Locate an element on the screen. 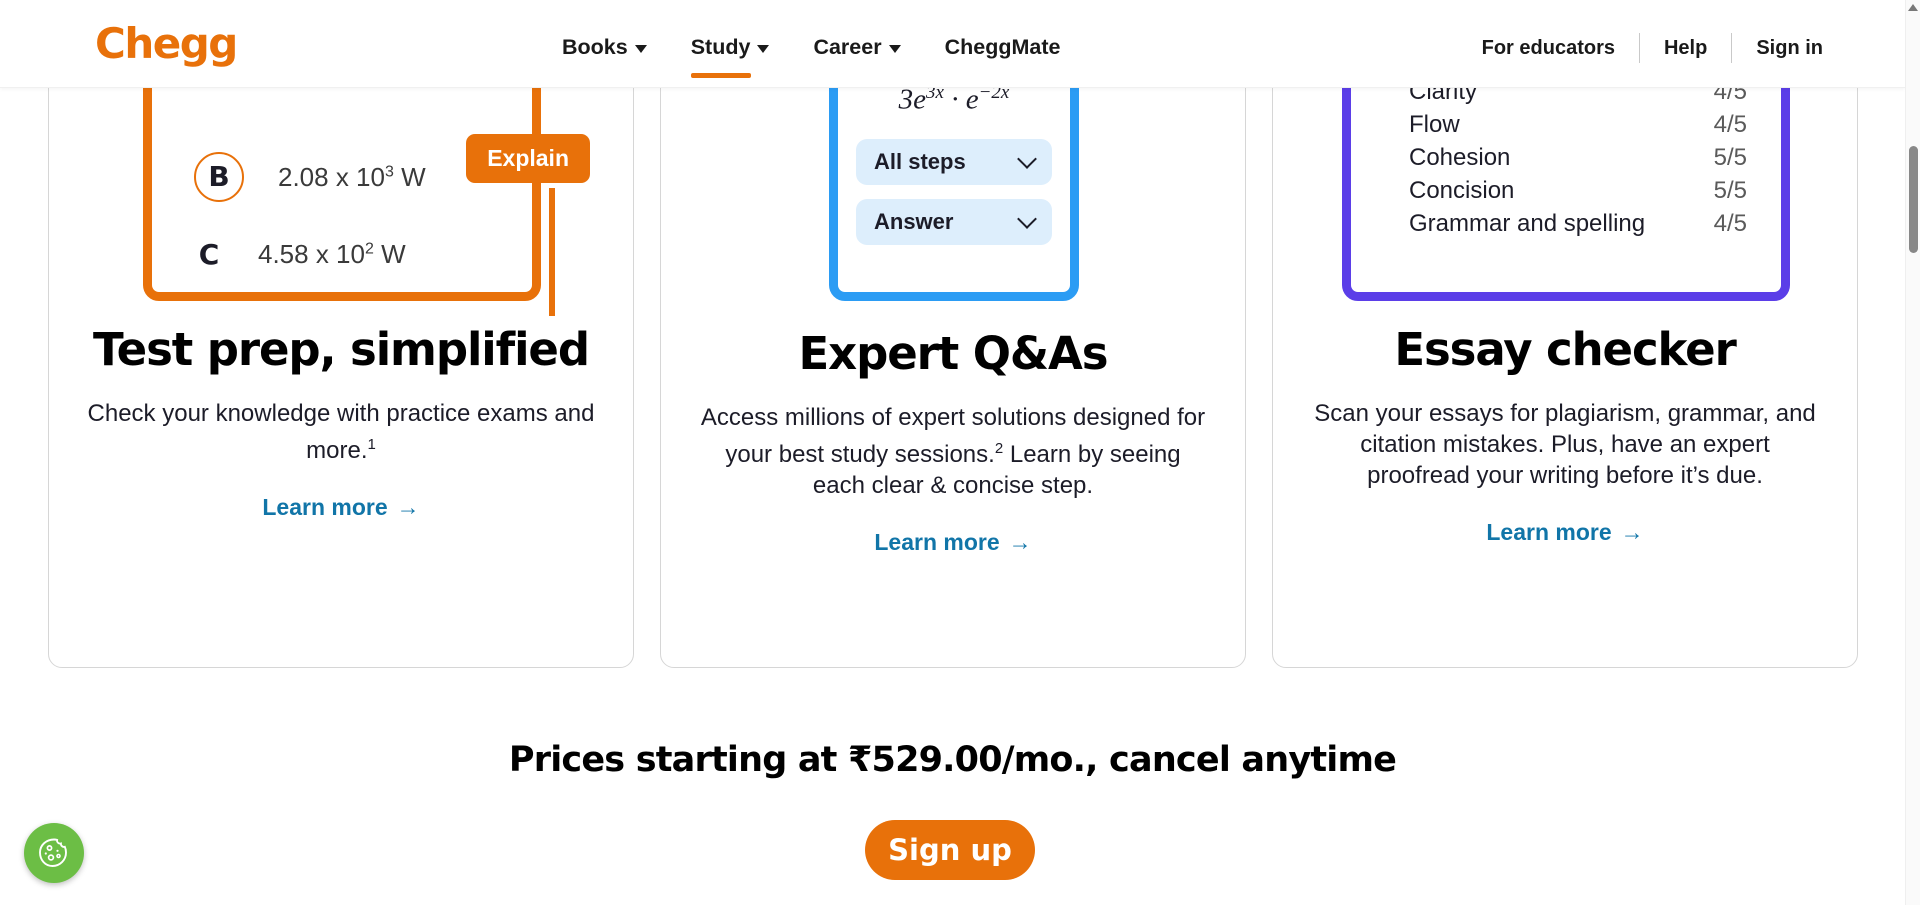 This screenshot has height=905, width=1920. nav-item-label: Study is located at coordinates (720, 46).